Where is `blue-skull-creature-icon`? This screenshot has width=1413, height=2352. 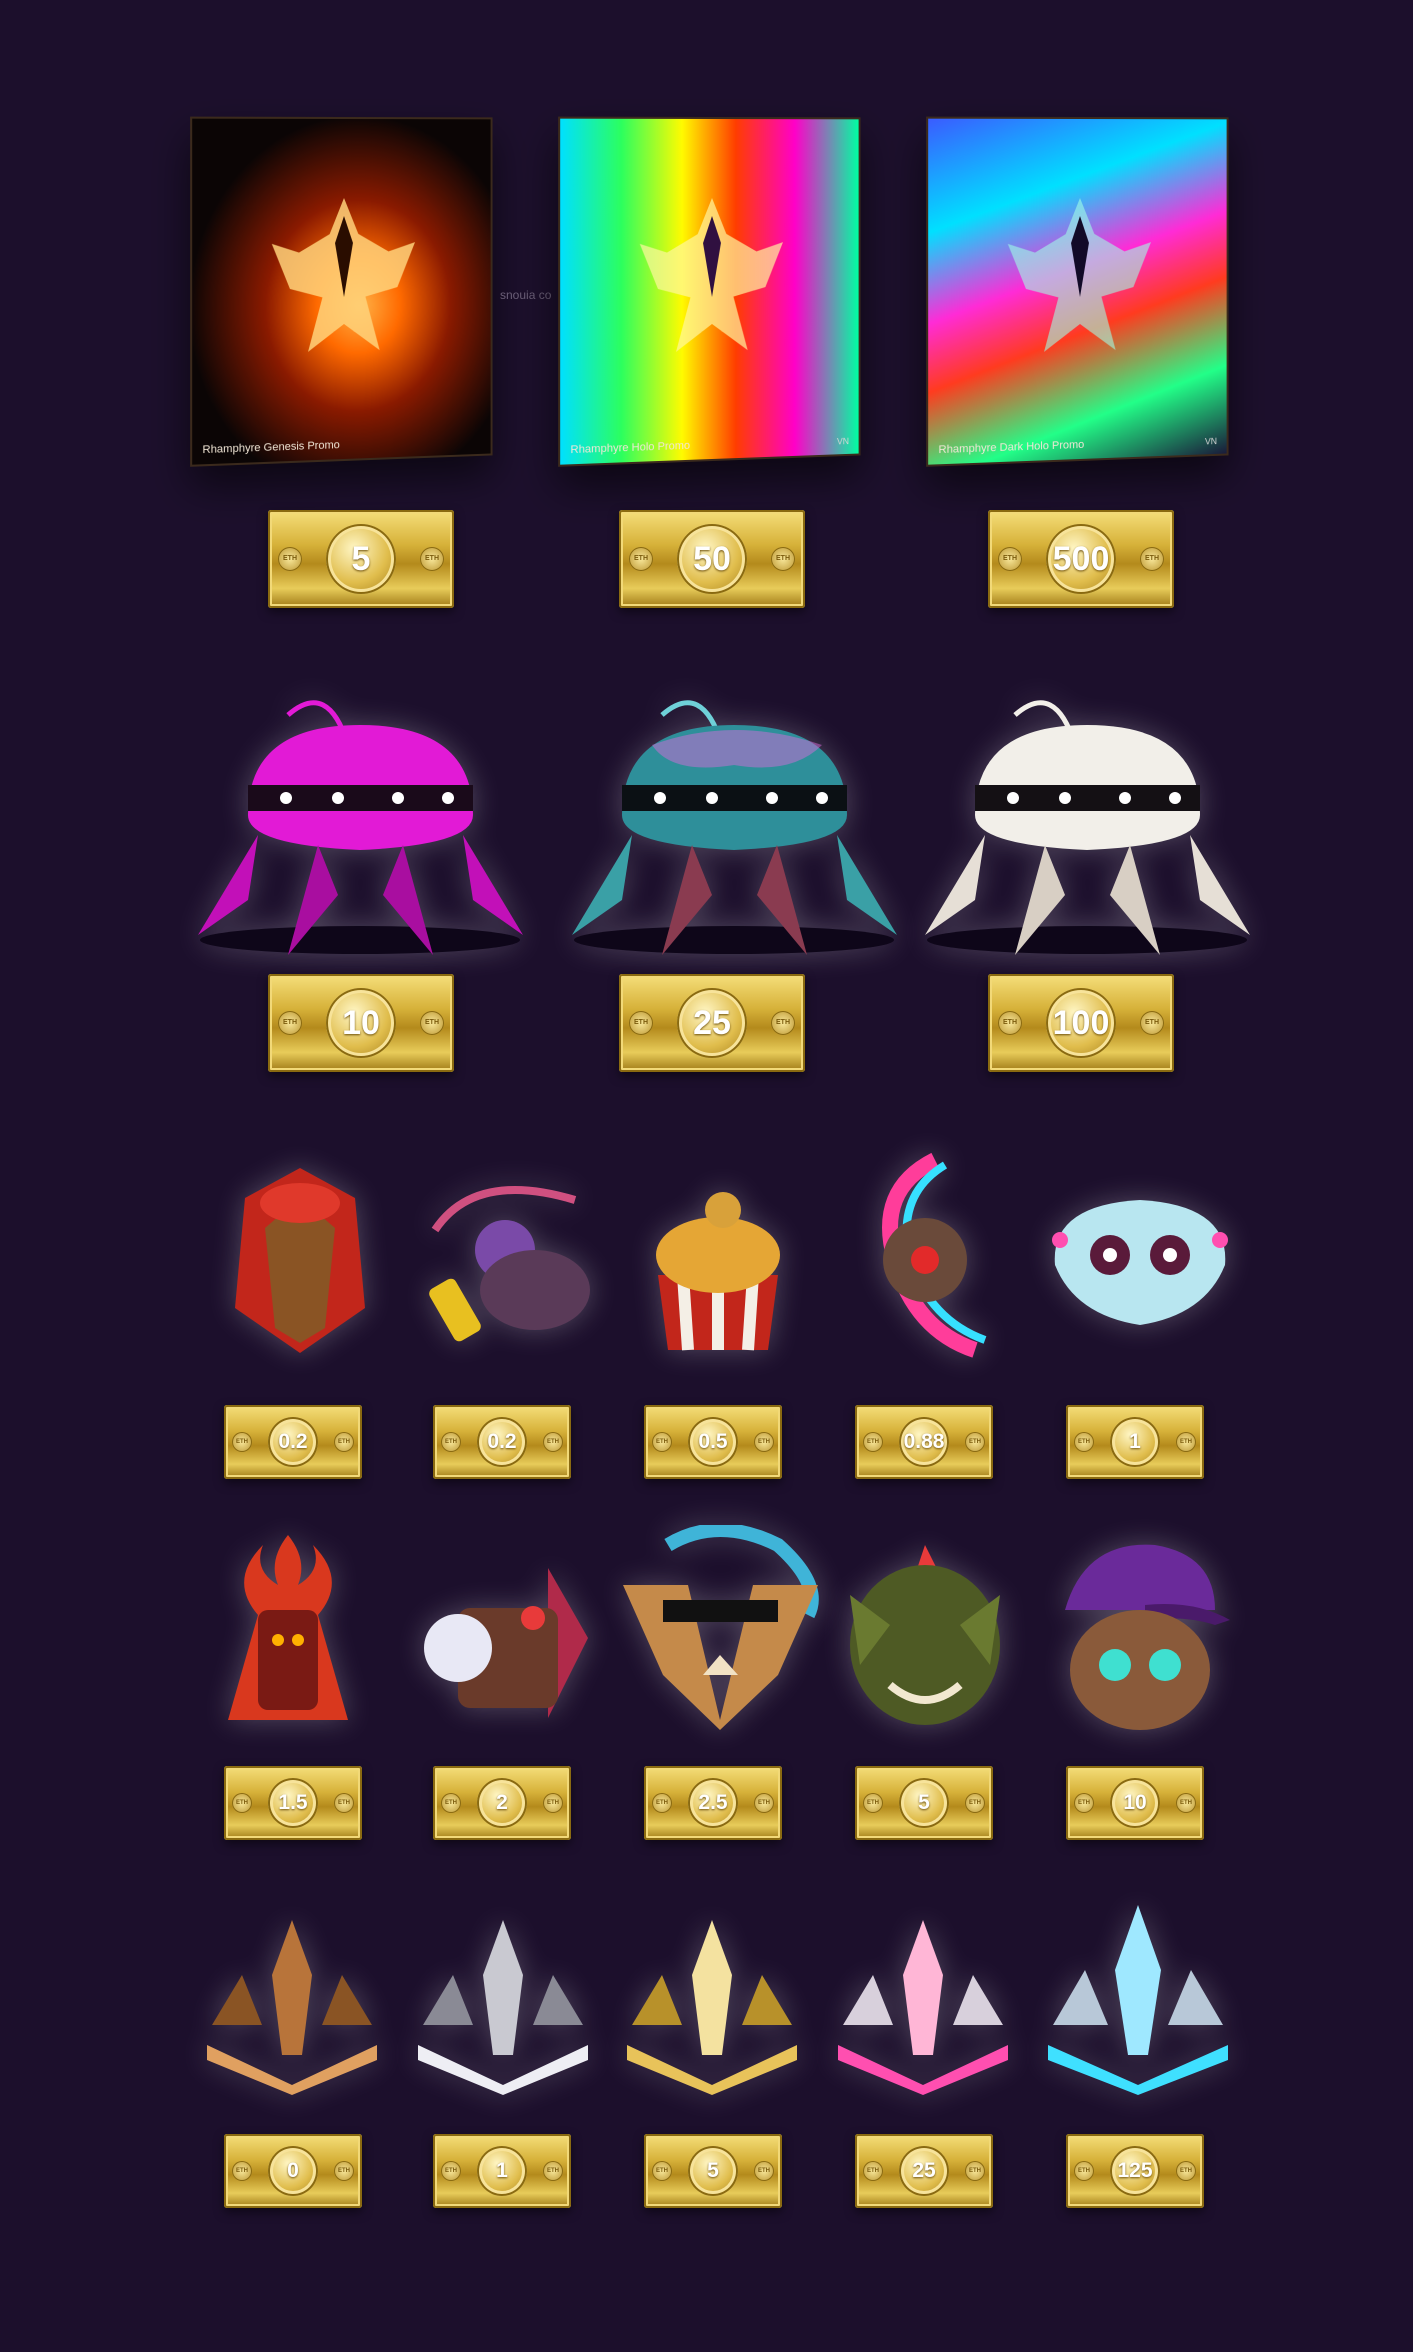 blue-skull-creature-icon is located at coordinates (1140, 1260).